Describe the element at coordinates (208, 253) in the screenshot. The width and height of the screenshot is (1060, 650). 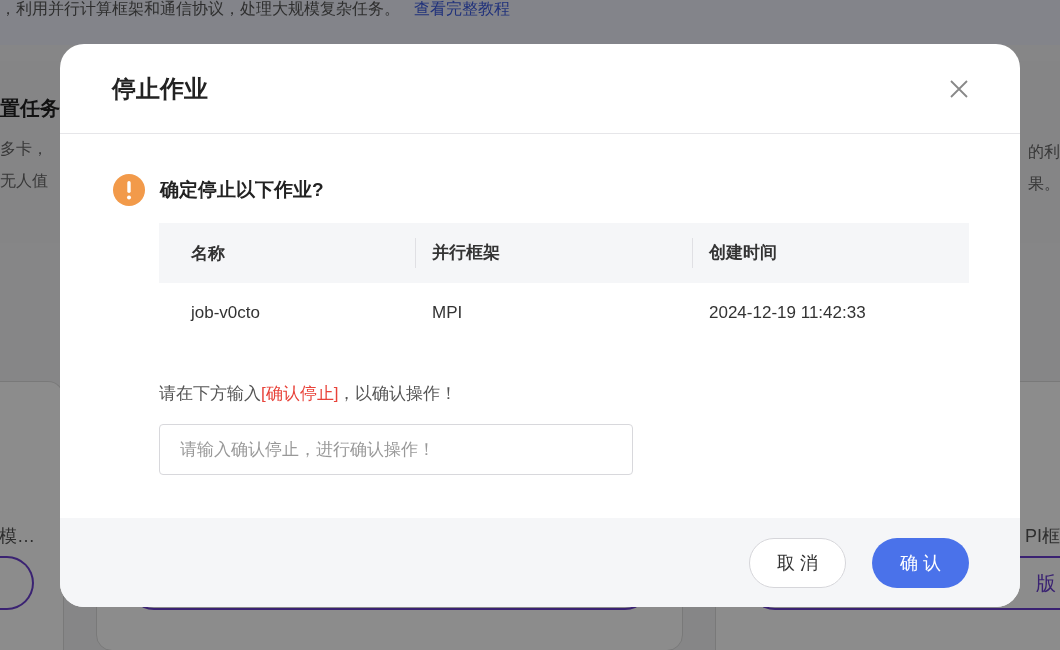
I see `column-header: 名称` at that location.